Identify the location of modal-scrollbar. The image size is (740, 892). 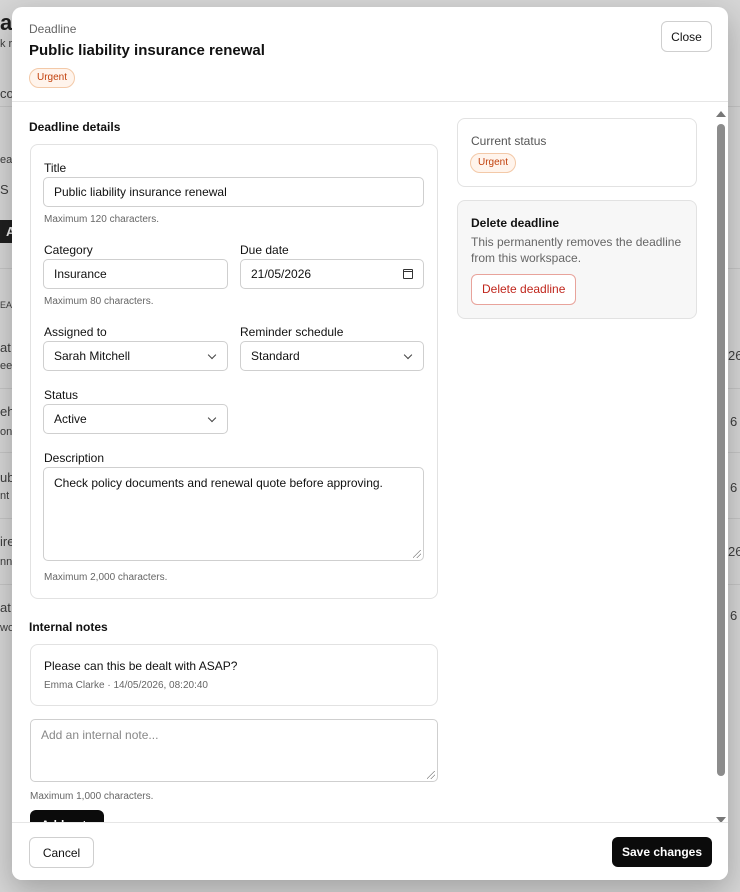
(721, 467).